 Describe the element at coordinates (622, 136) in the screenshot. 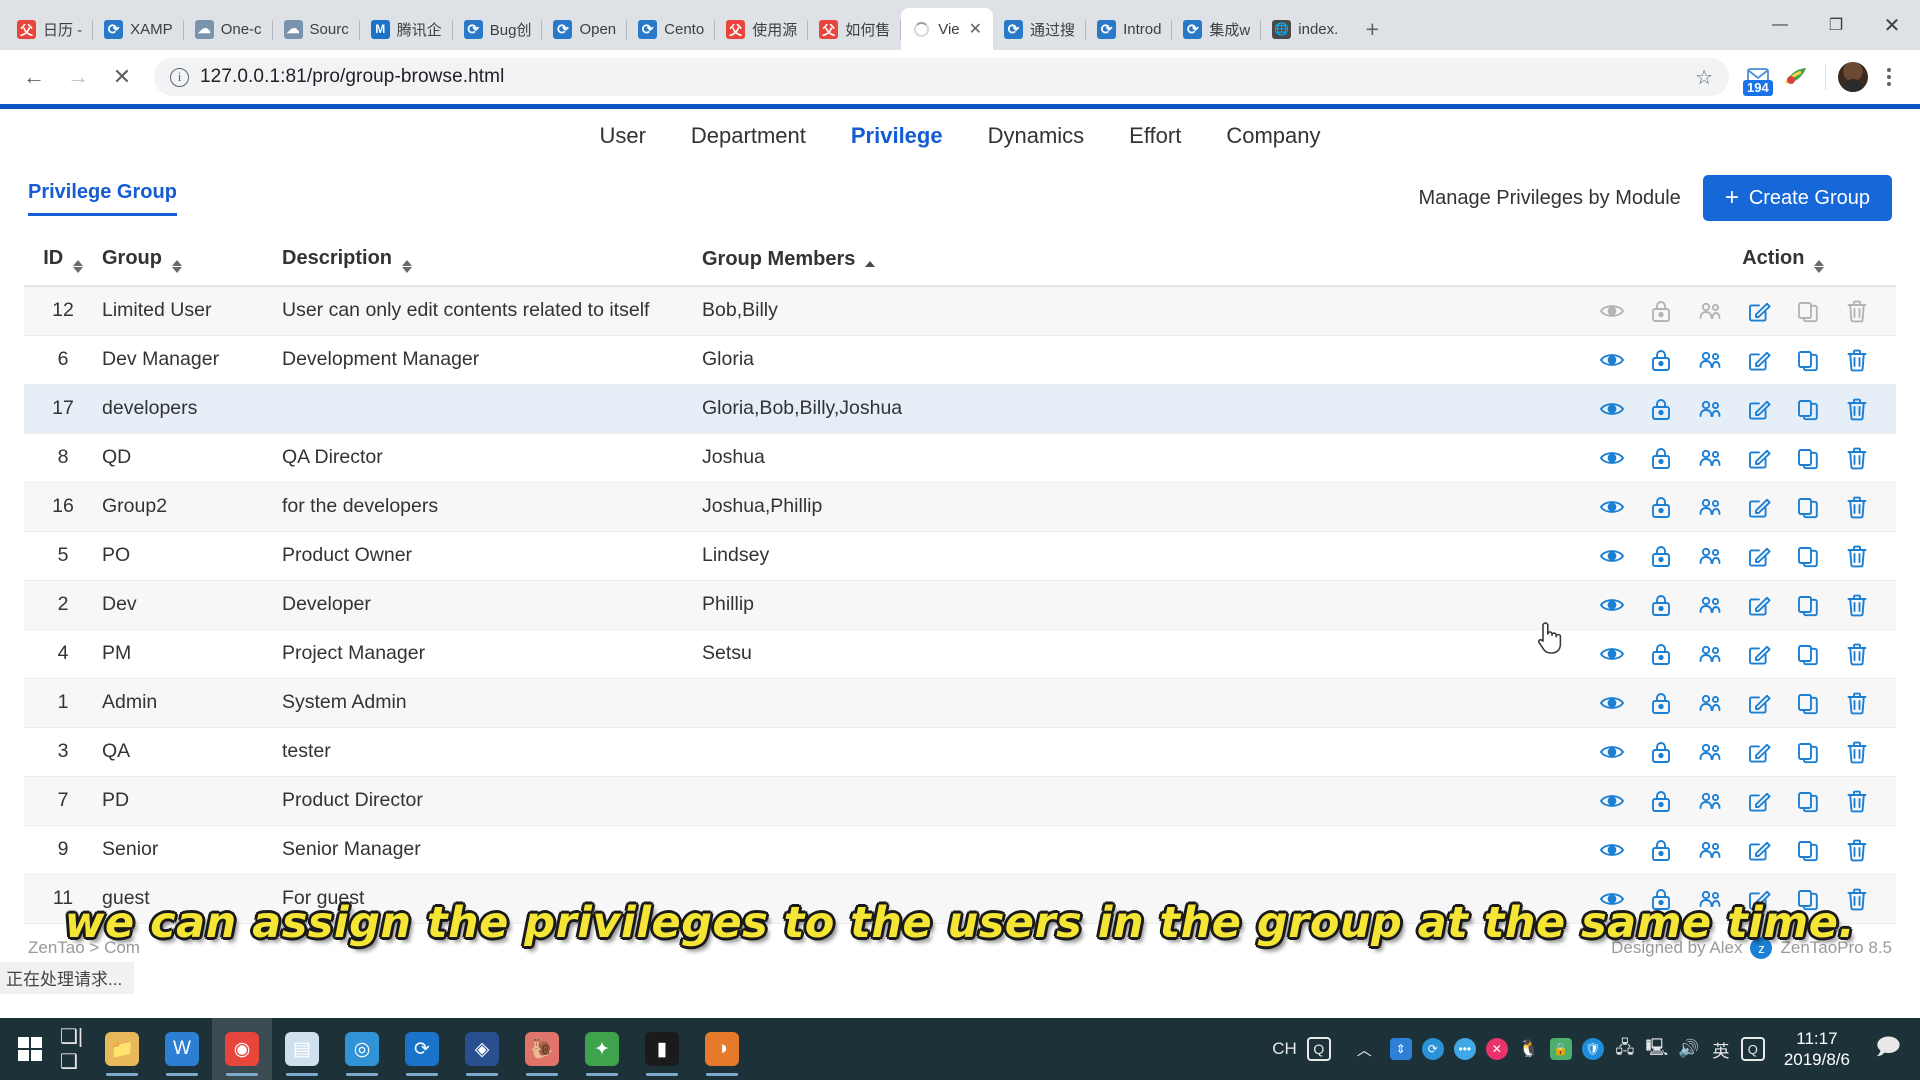

I see `nav-item-user: User` at that location.